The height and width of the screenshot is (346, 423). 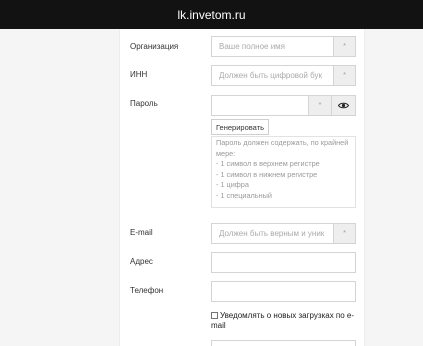 I want to click on address-field, so click(x=283, y=262).